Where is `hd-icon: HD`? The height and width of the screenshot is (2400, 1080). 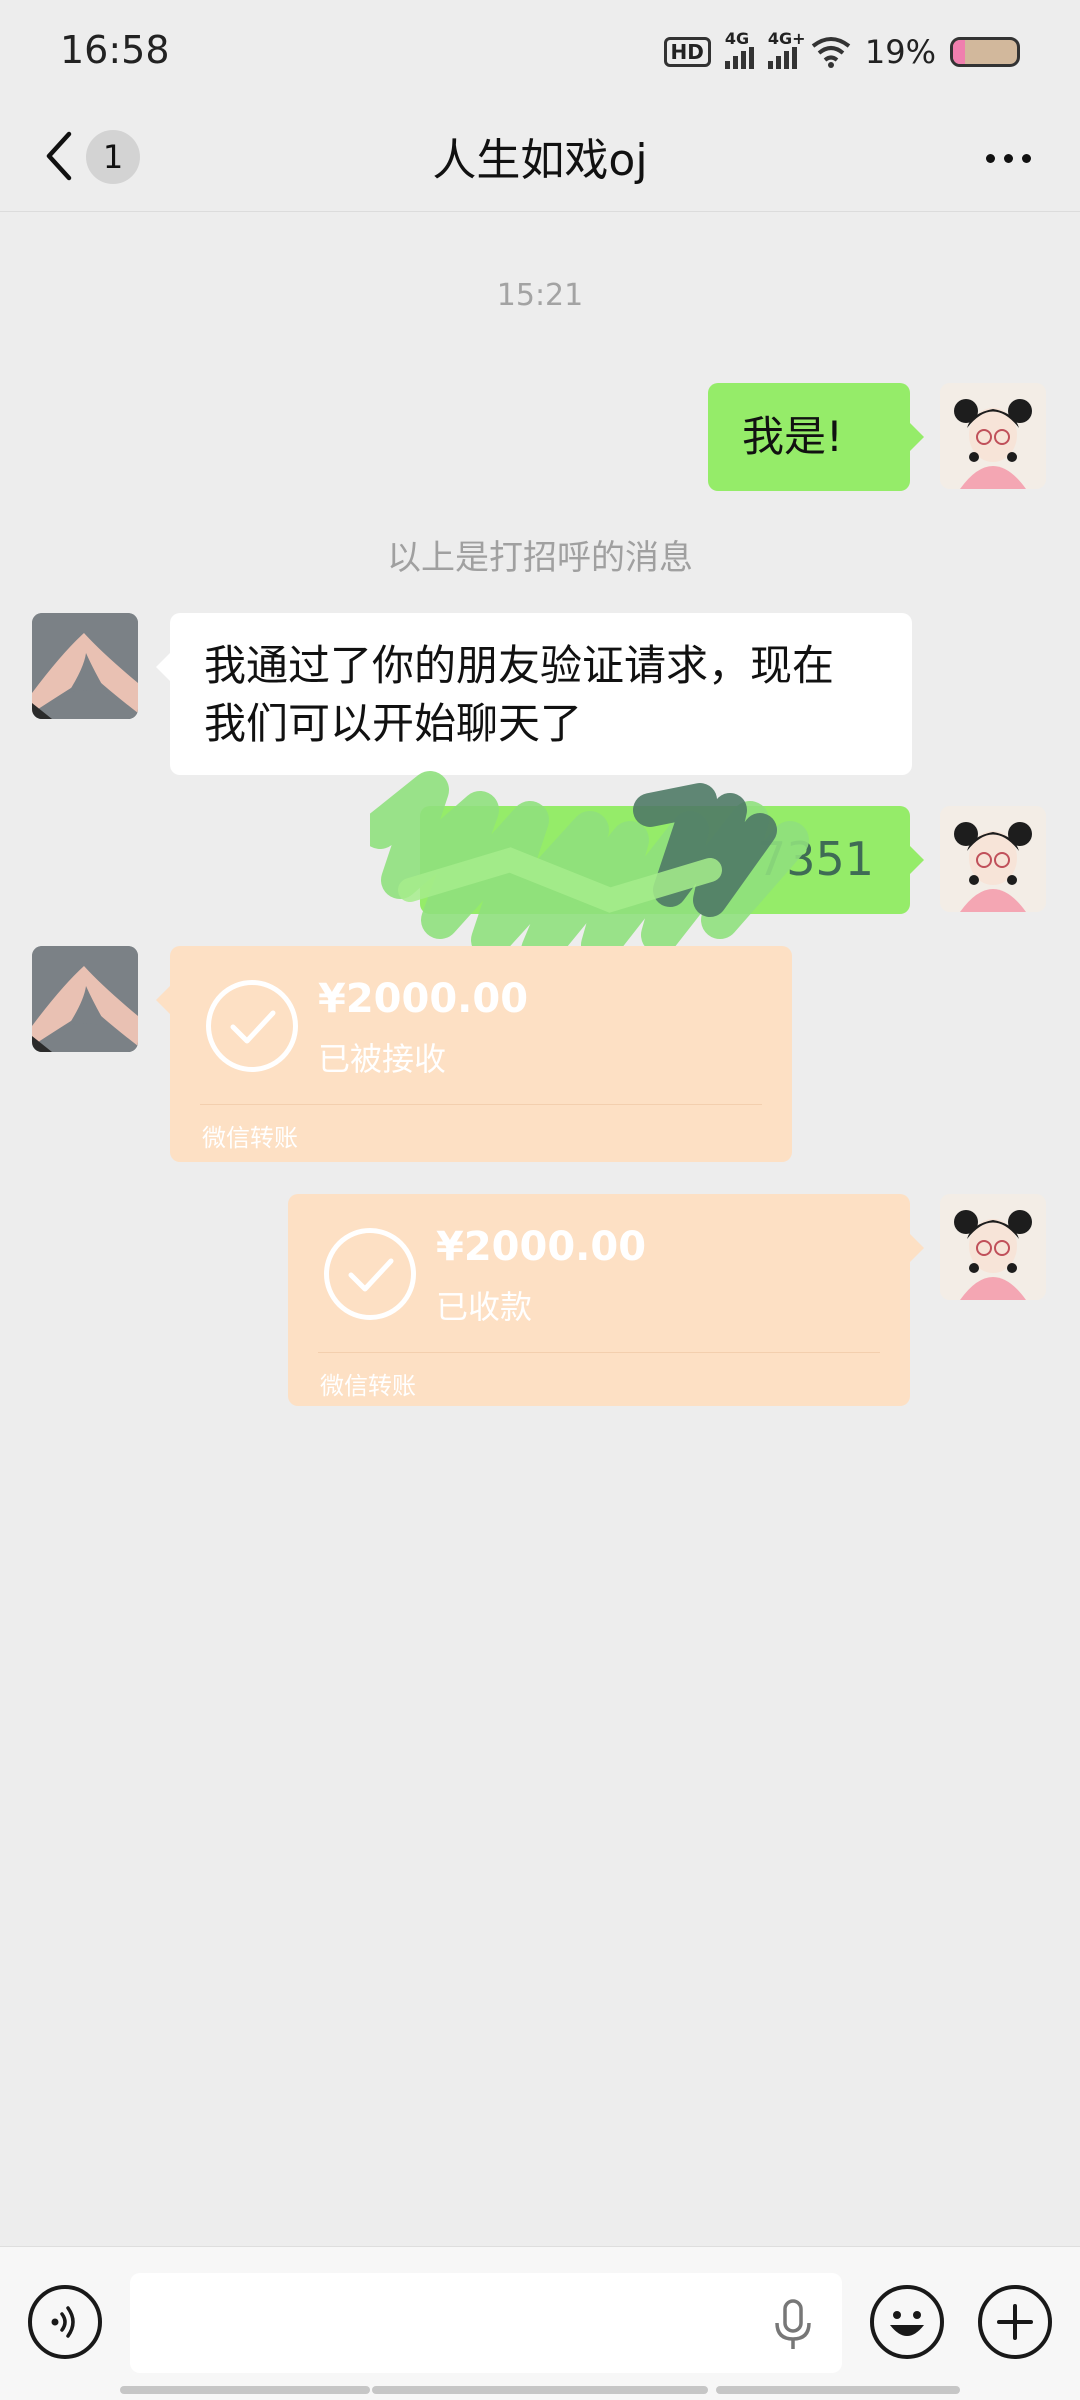
hd-icon: HD is located at coordinates (687, 52).